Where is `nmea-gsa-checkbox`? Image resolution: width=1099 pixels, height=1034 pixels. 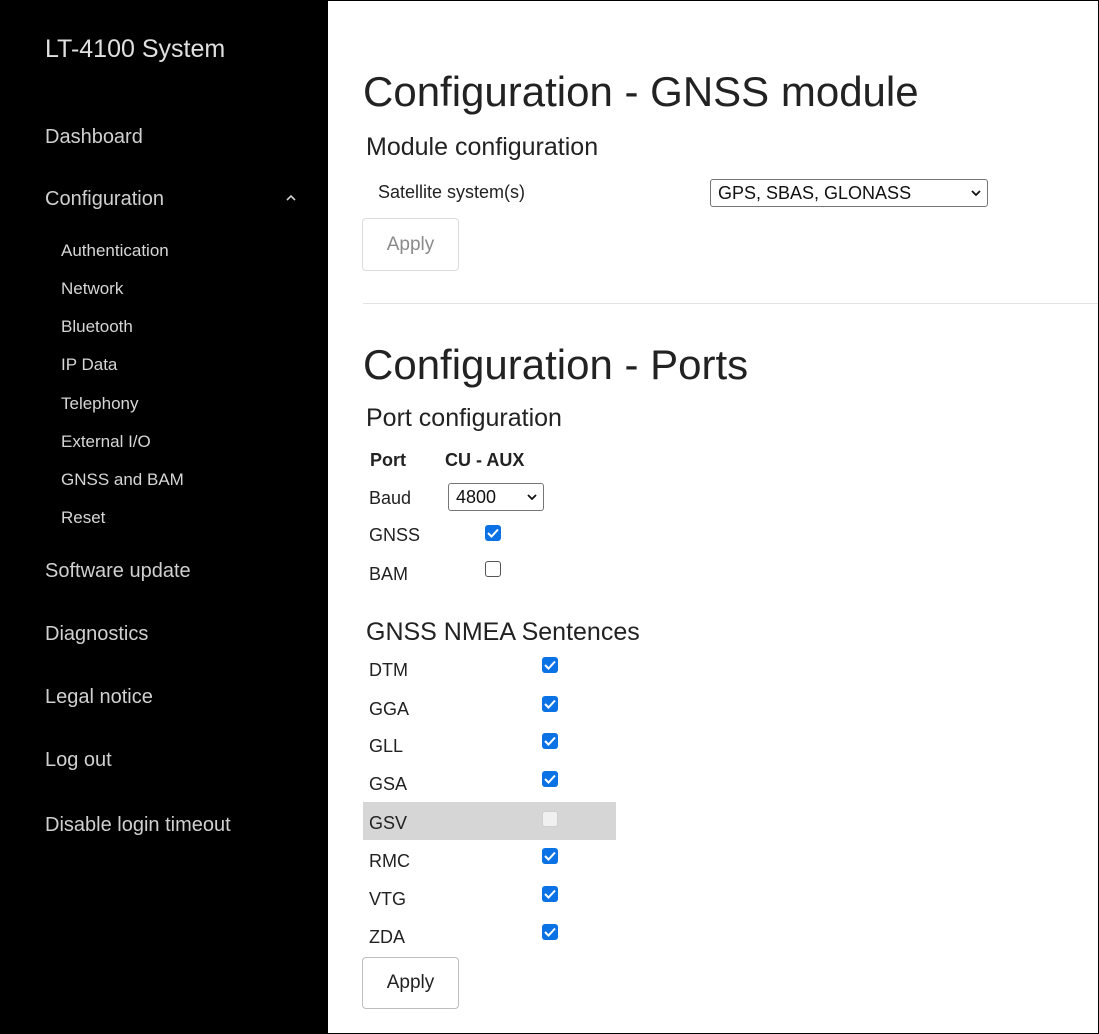 nmea-gsa-checkbox is located at coordinates (550, 779).